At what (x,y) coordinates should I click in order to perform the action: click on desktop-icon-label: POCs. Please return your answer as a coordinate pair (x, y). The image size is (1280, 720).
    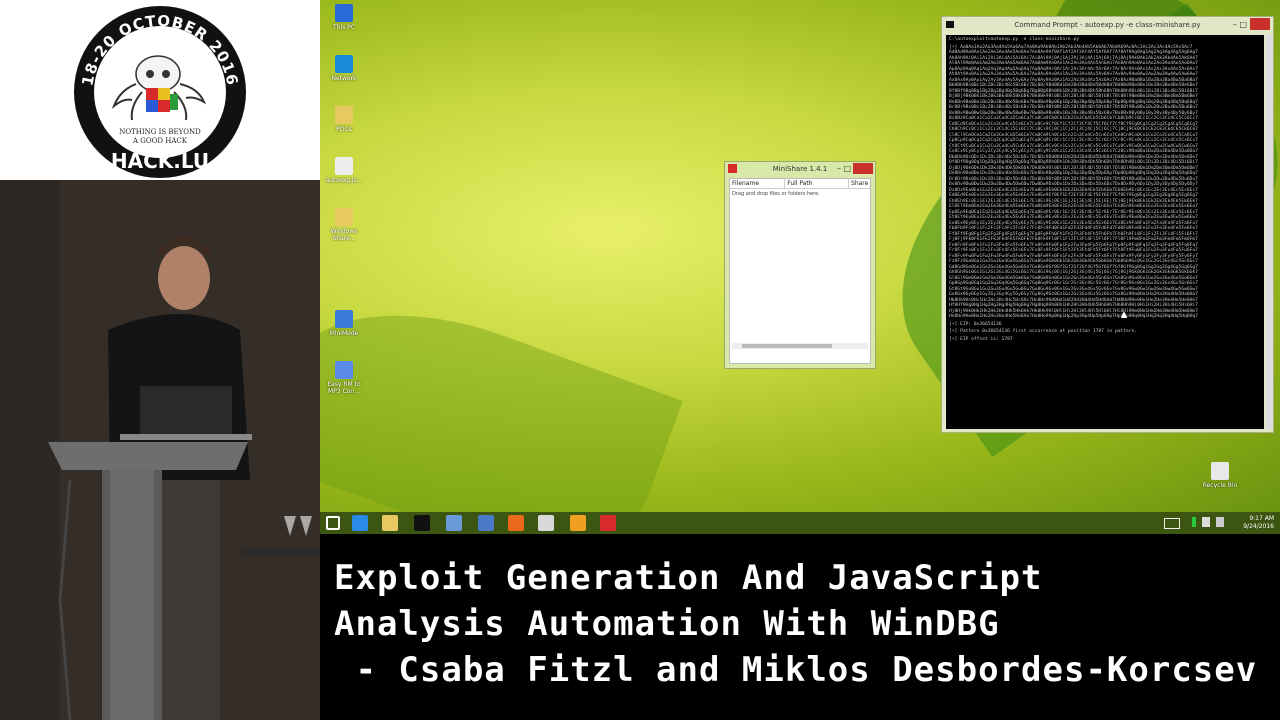
    Looking at the image, I should click on (344, 129).